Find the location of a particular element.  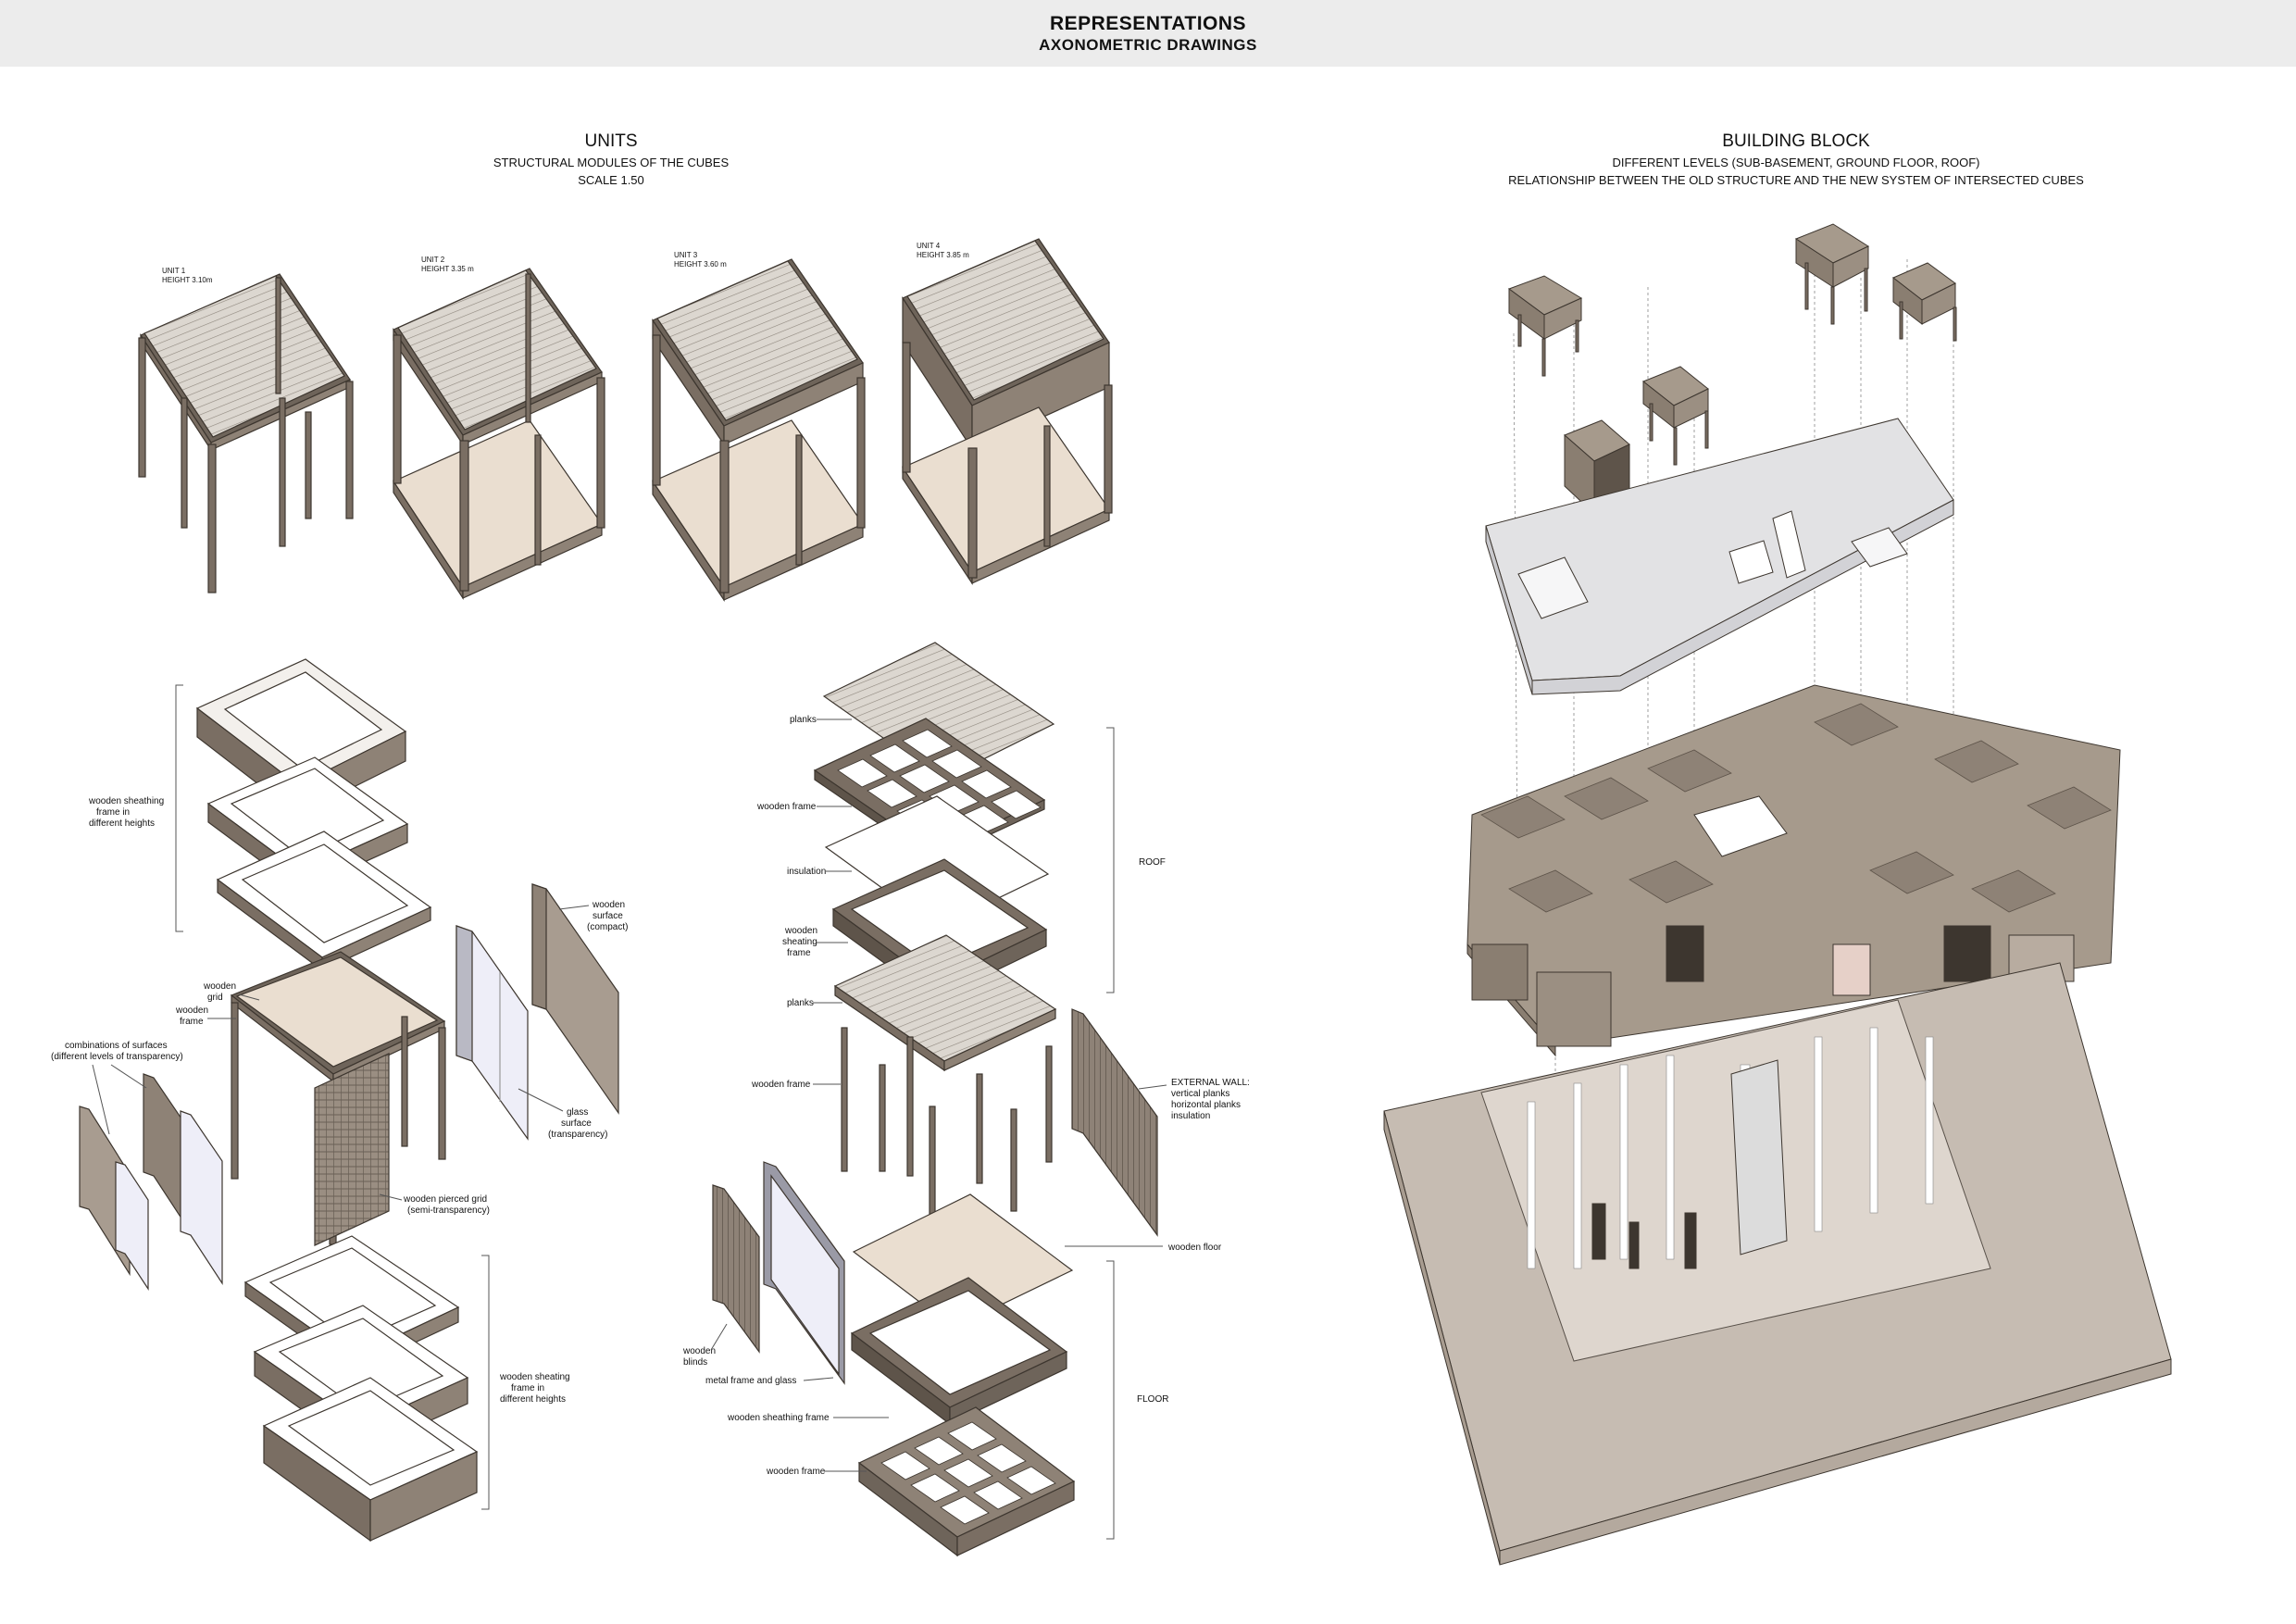

unit-2-drawing is located at coordinates (499, 434).